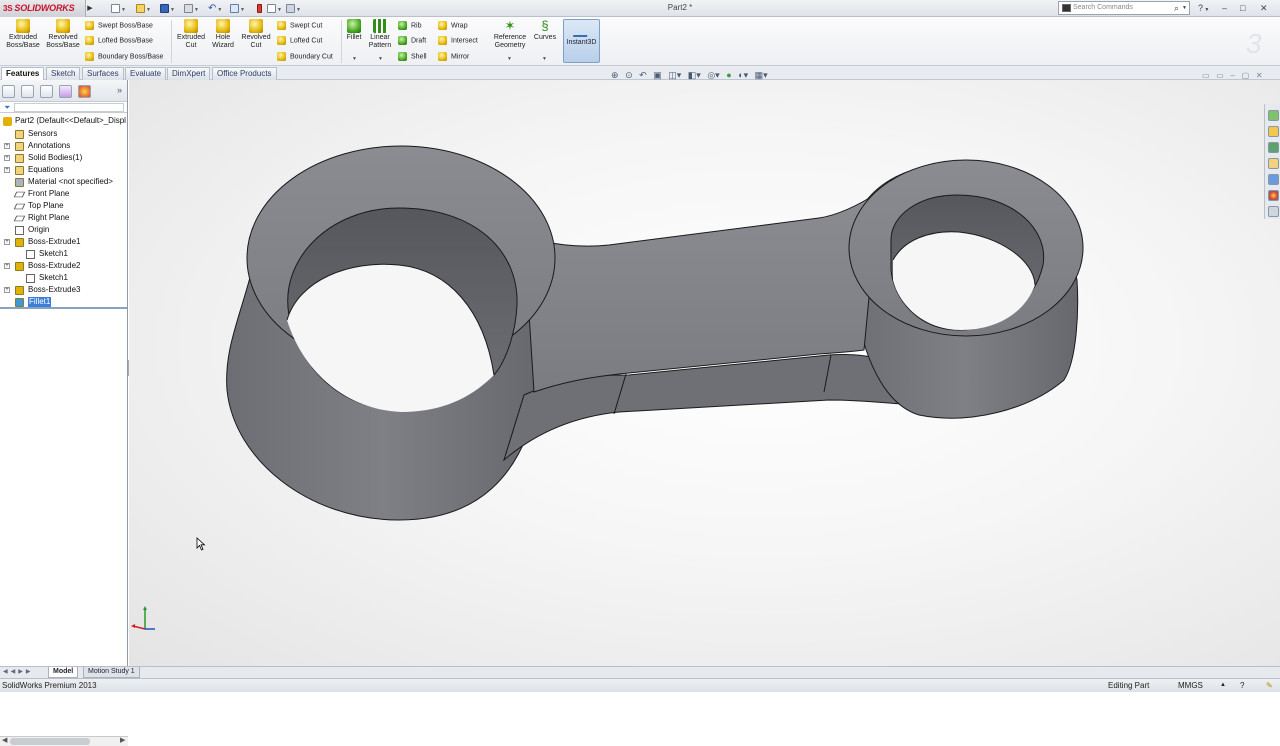 Image resolution: width=1280 pixels, height=746 pixels. Describe the element at coordinates (412, 41) in the screenshot. I see `draft-button: Draft` at that location.